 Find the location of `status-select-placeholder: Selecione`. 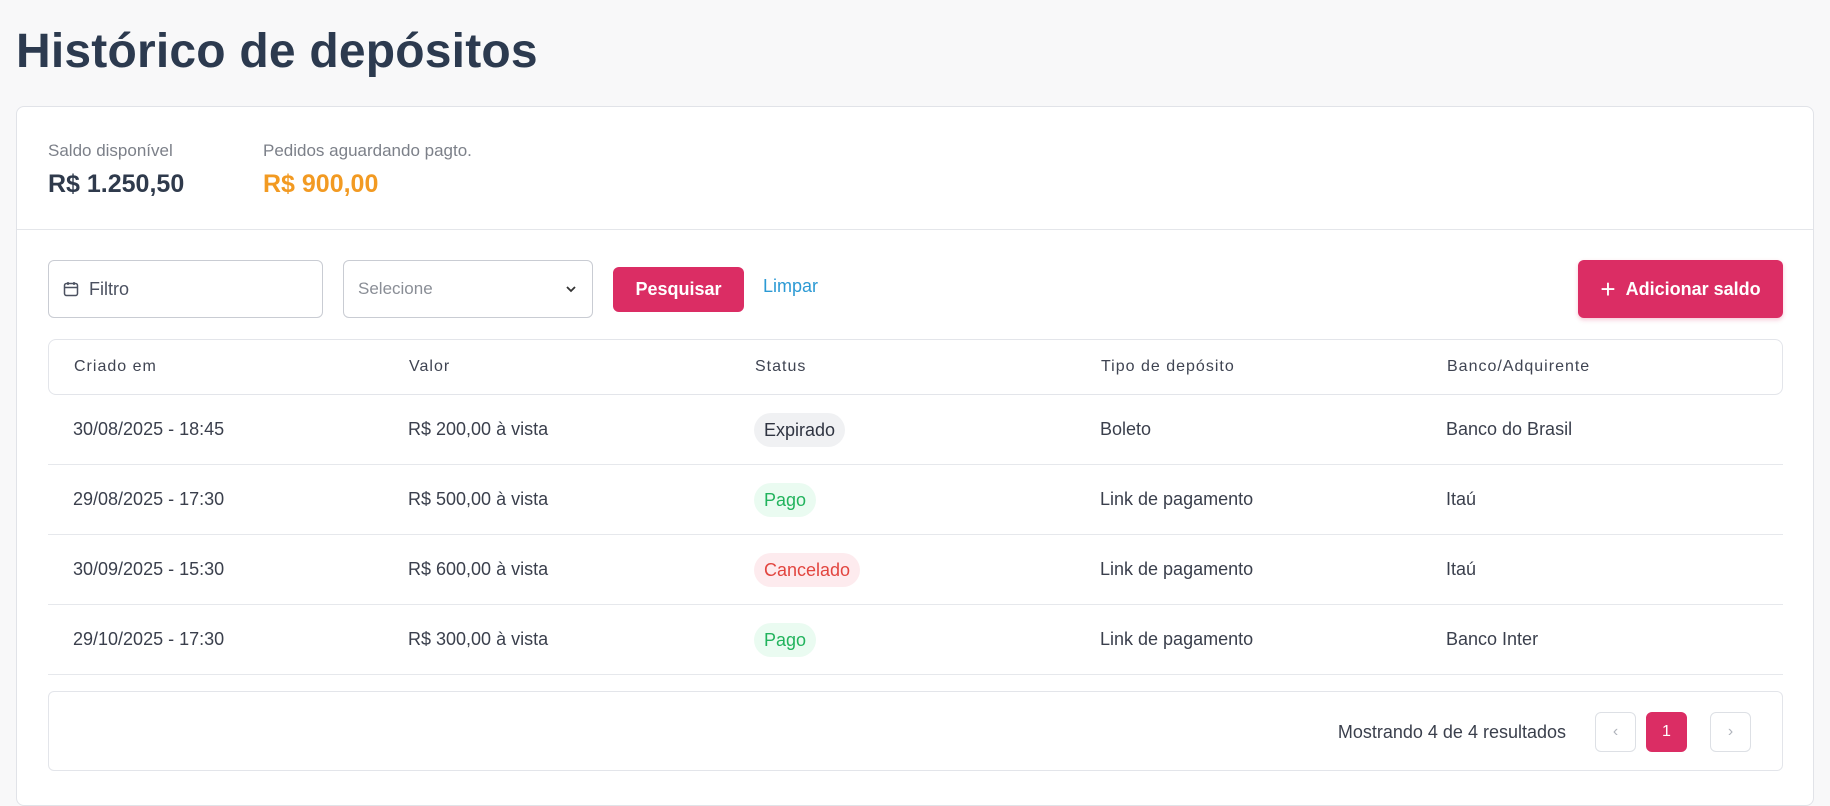

status-select-placeholder: Selecione is located at coordinates (395, 288).